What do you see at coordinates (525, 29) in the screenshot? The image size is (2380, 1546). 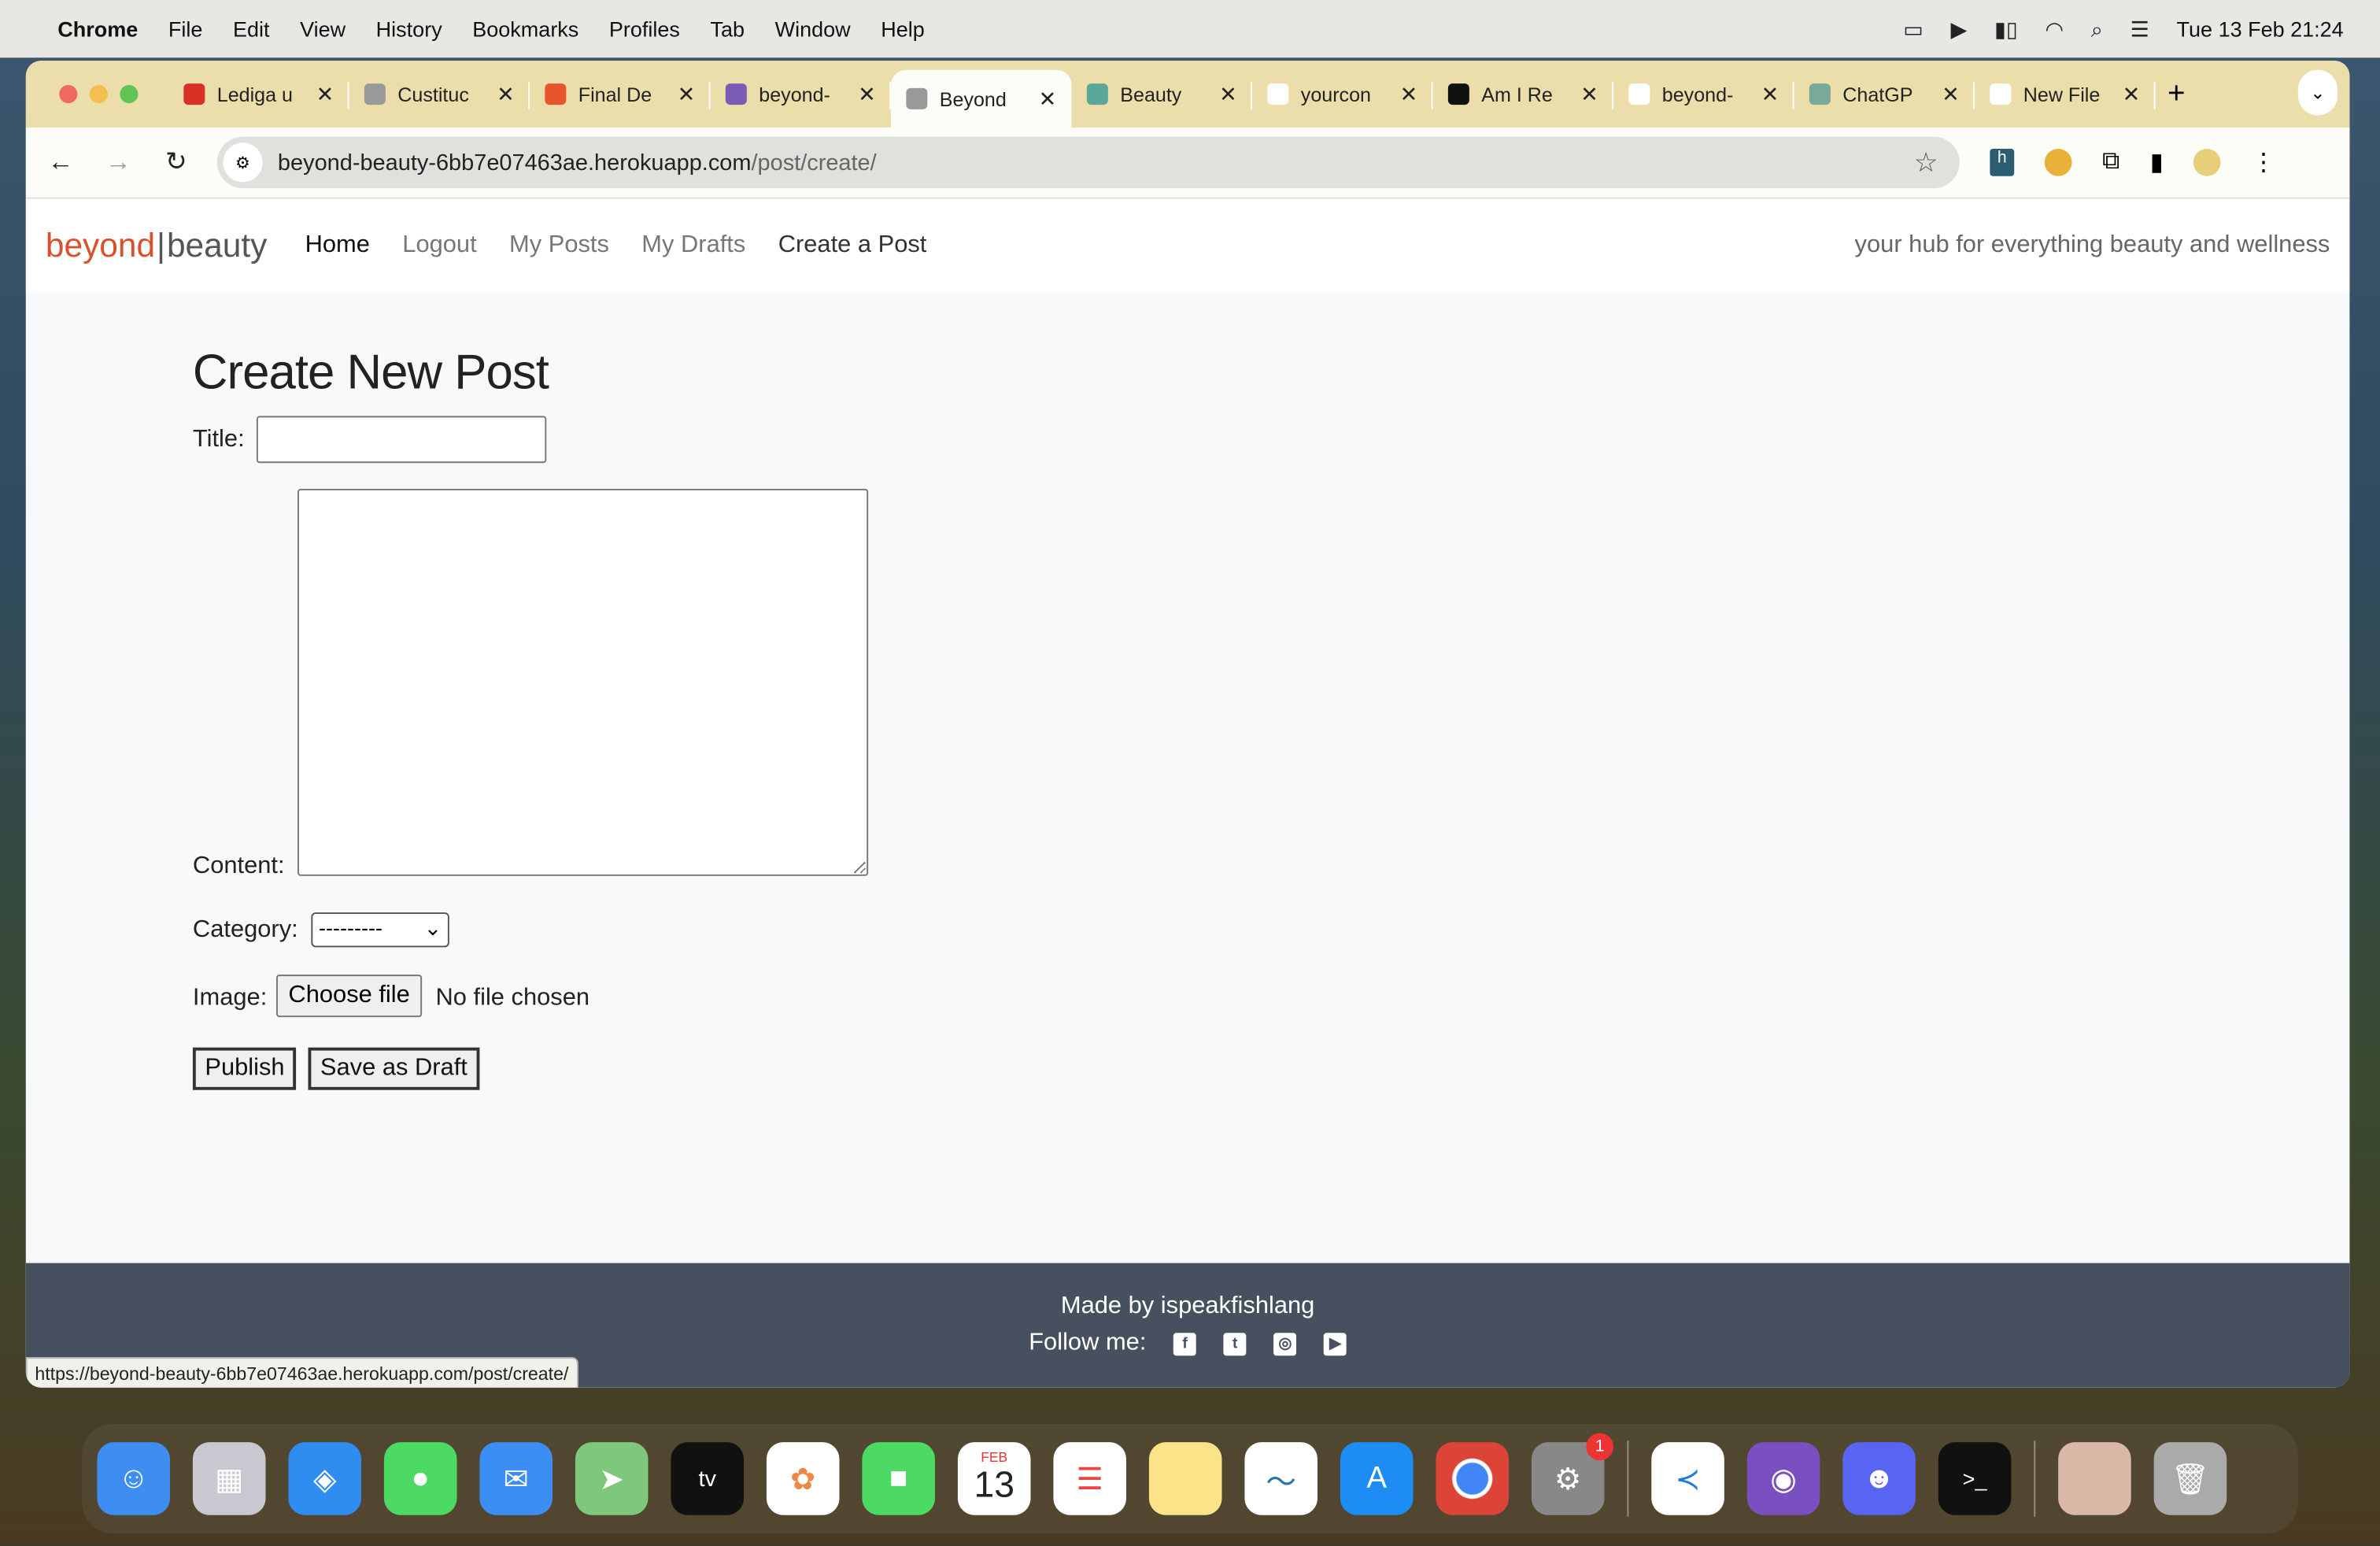 I see `menu-bookmarks: Bookmarks` at bounding box center [525, 29].